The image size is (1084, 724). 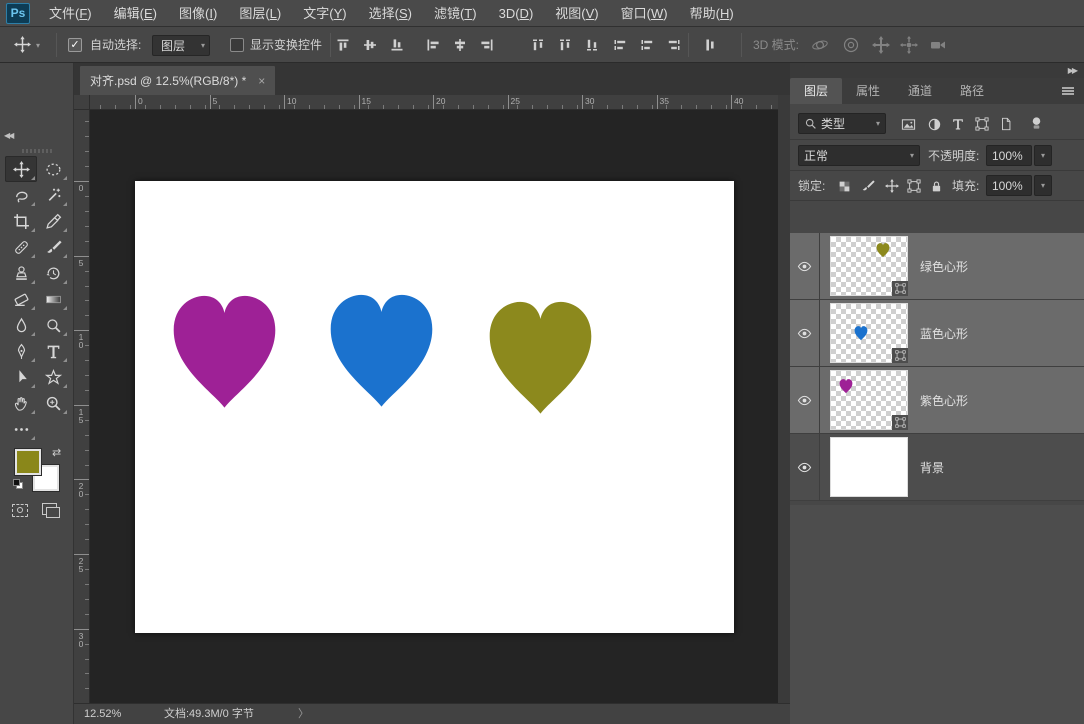 I want to click on swap-colors-icon: ⇄, so click(x=56, y=452).